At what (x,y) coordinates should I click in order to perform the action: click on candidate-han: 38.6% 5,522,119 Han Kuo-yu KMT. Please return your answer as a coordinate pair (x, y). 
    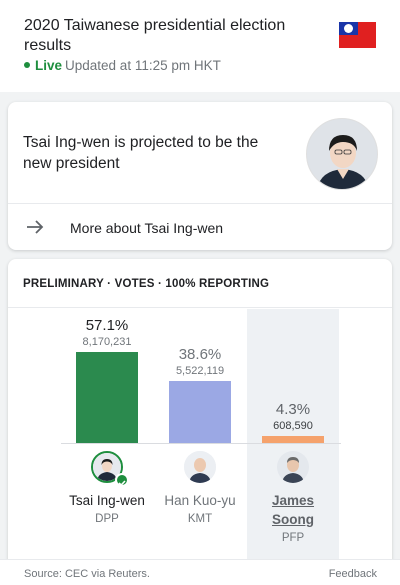
    Looking at the image, I should click on (200, 434).